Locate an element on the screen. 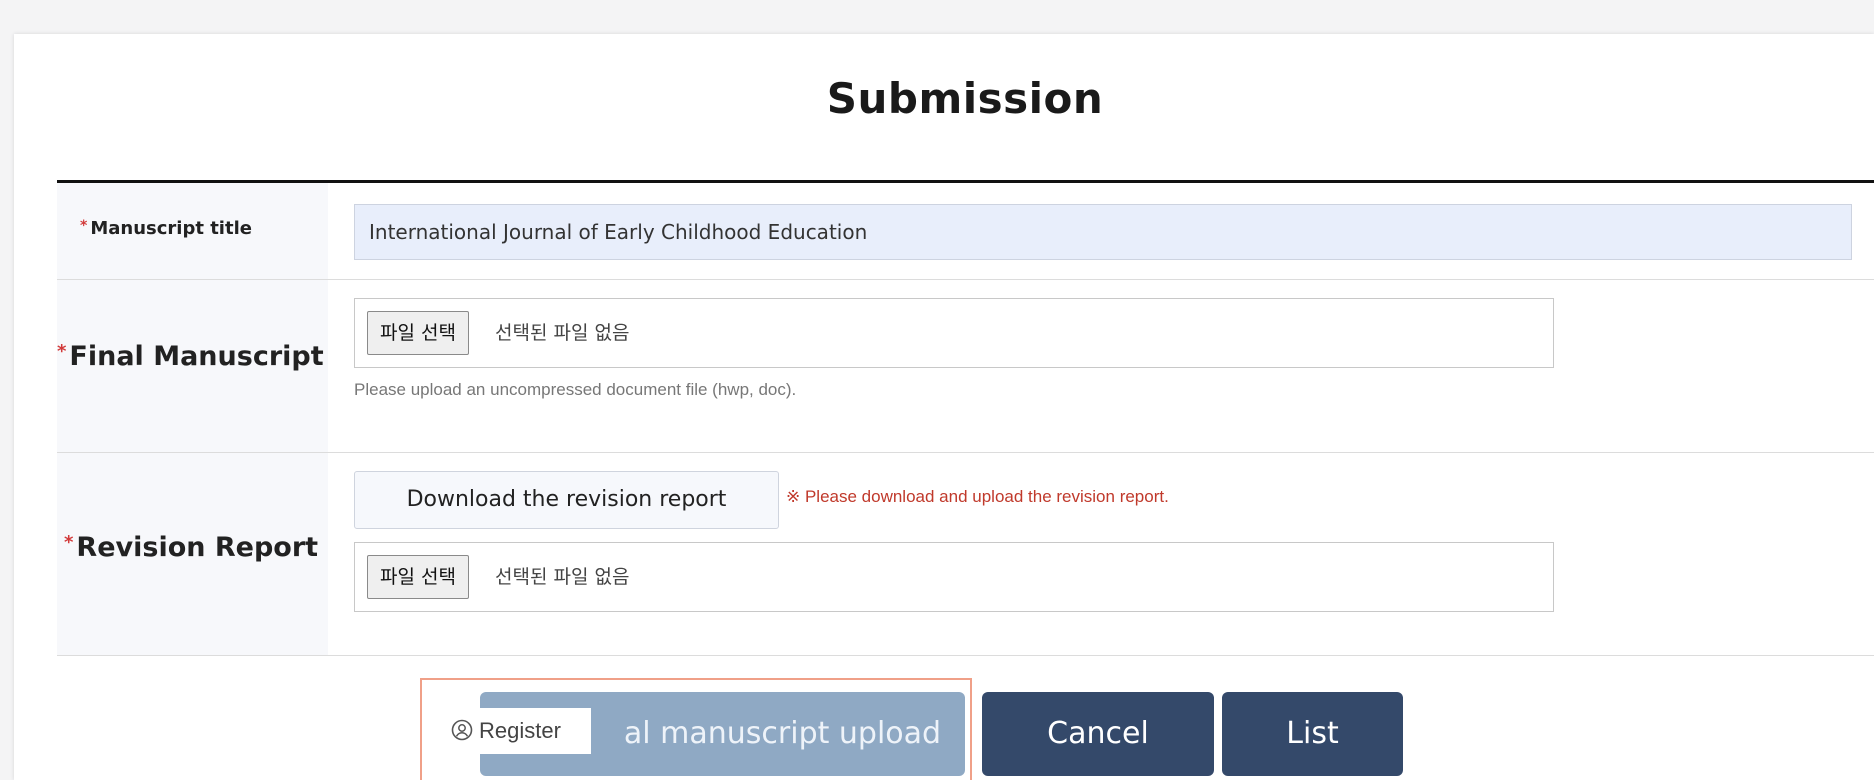 The width and height of the screenshot is (1874, 780). register-tooltip-text: Register is located at coordinates (520, 730).